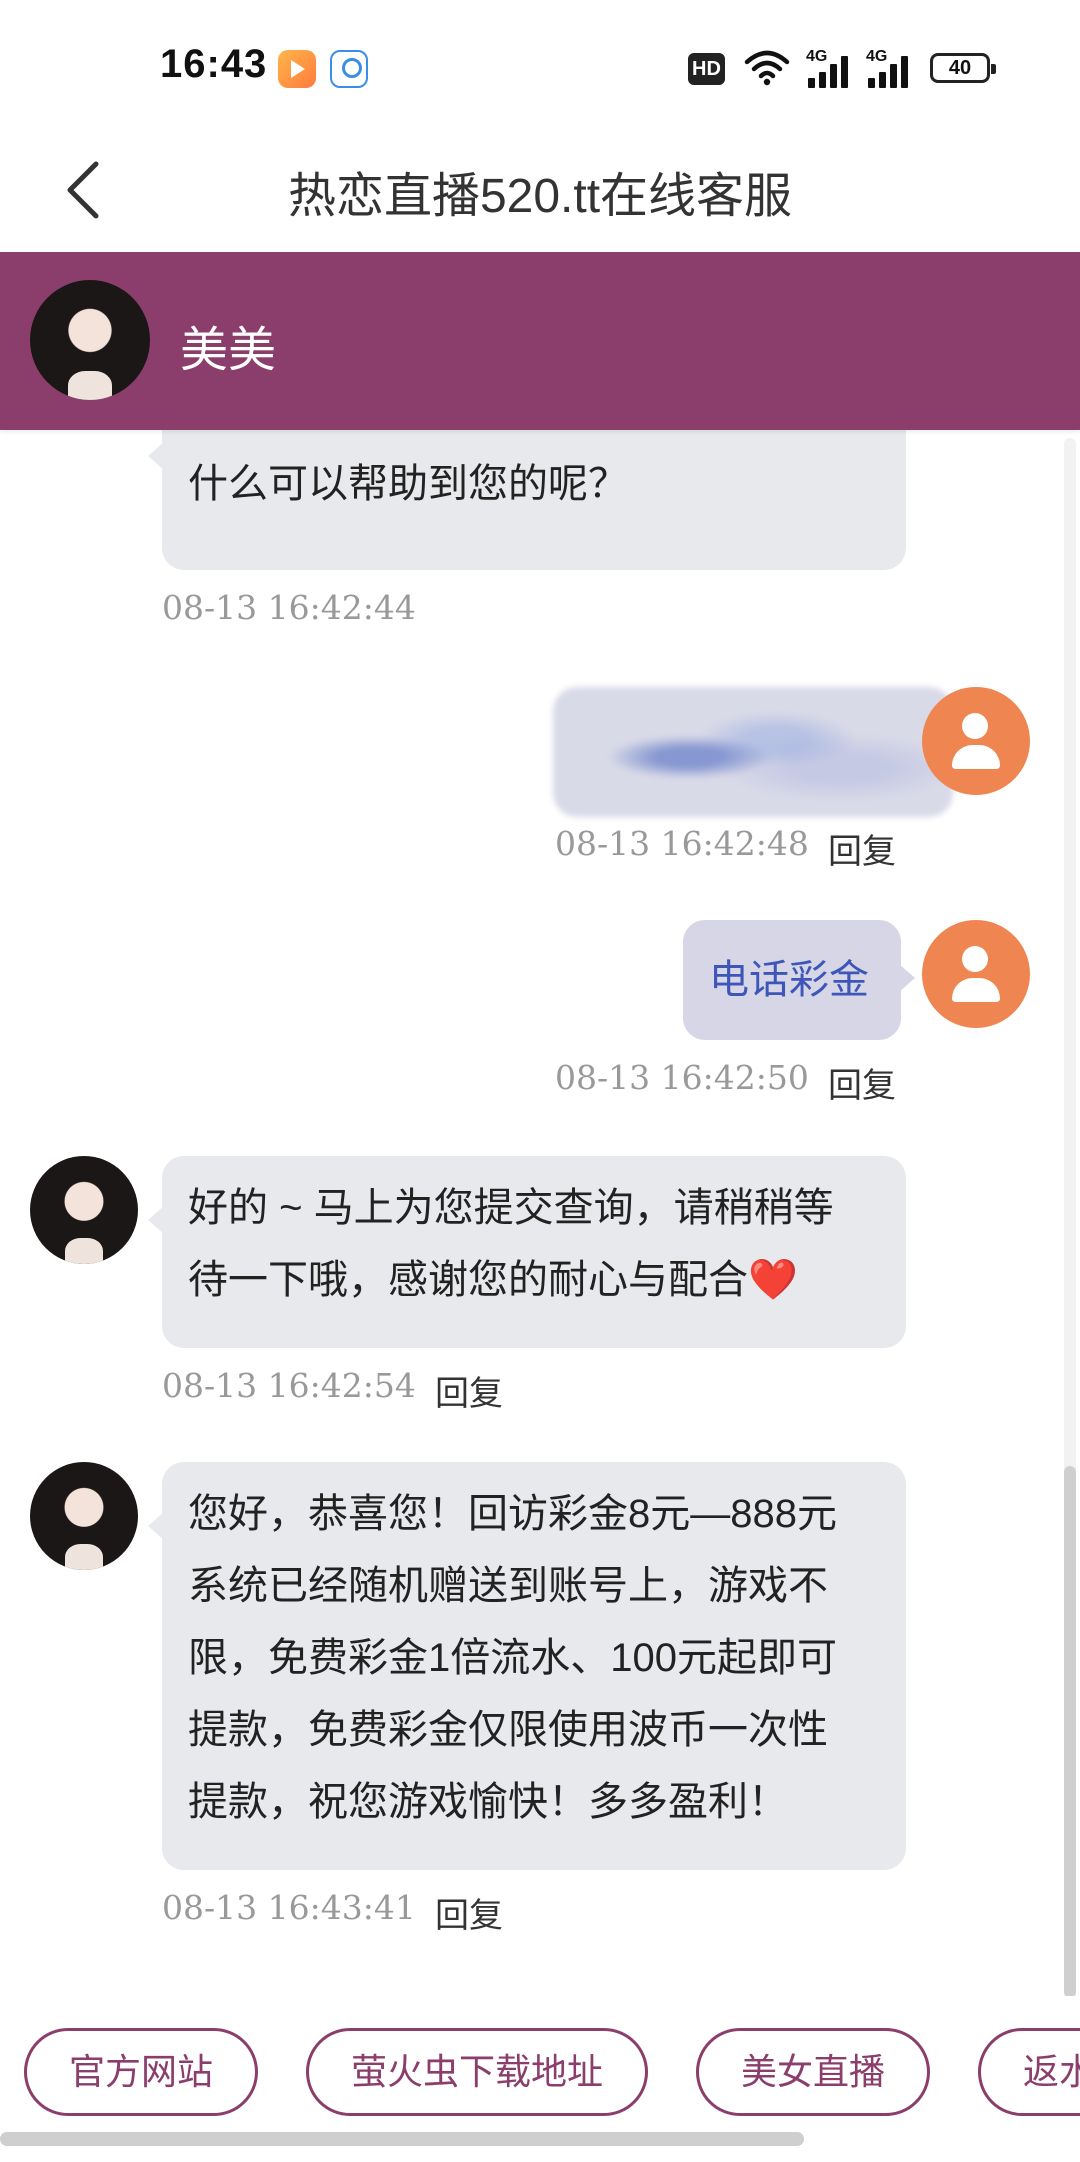 The height and width of the screenshot is (2162, 1080). I want to click on user-message-bubble: 电话彩金, so click(799, 980).